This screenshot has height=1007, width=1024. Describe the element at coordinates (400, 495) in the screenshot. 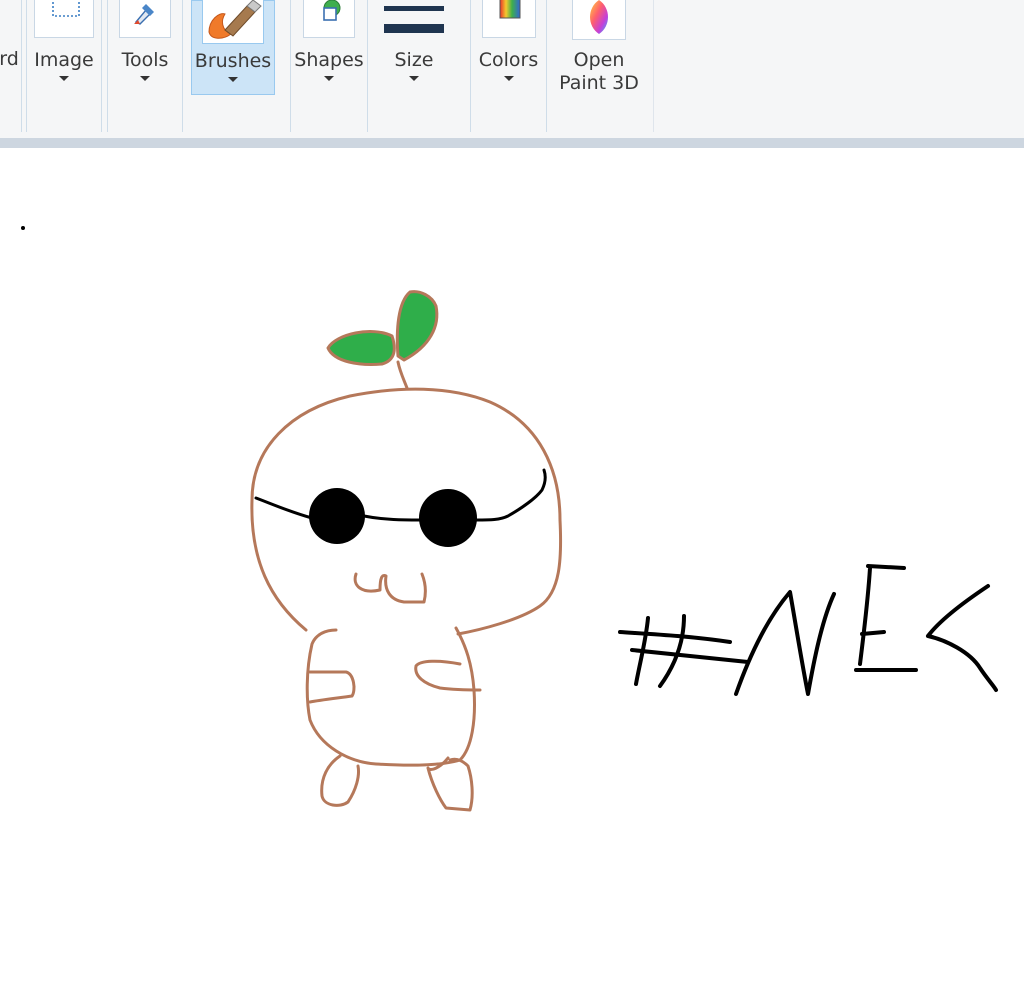

I see `glasses-frame` at that location.